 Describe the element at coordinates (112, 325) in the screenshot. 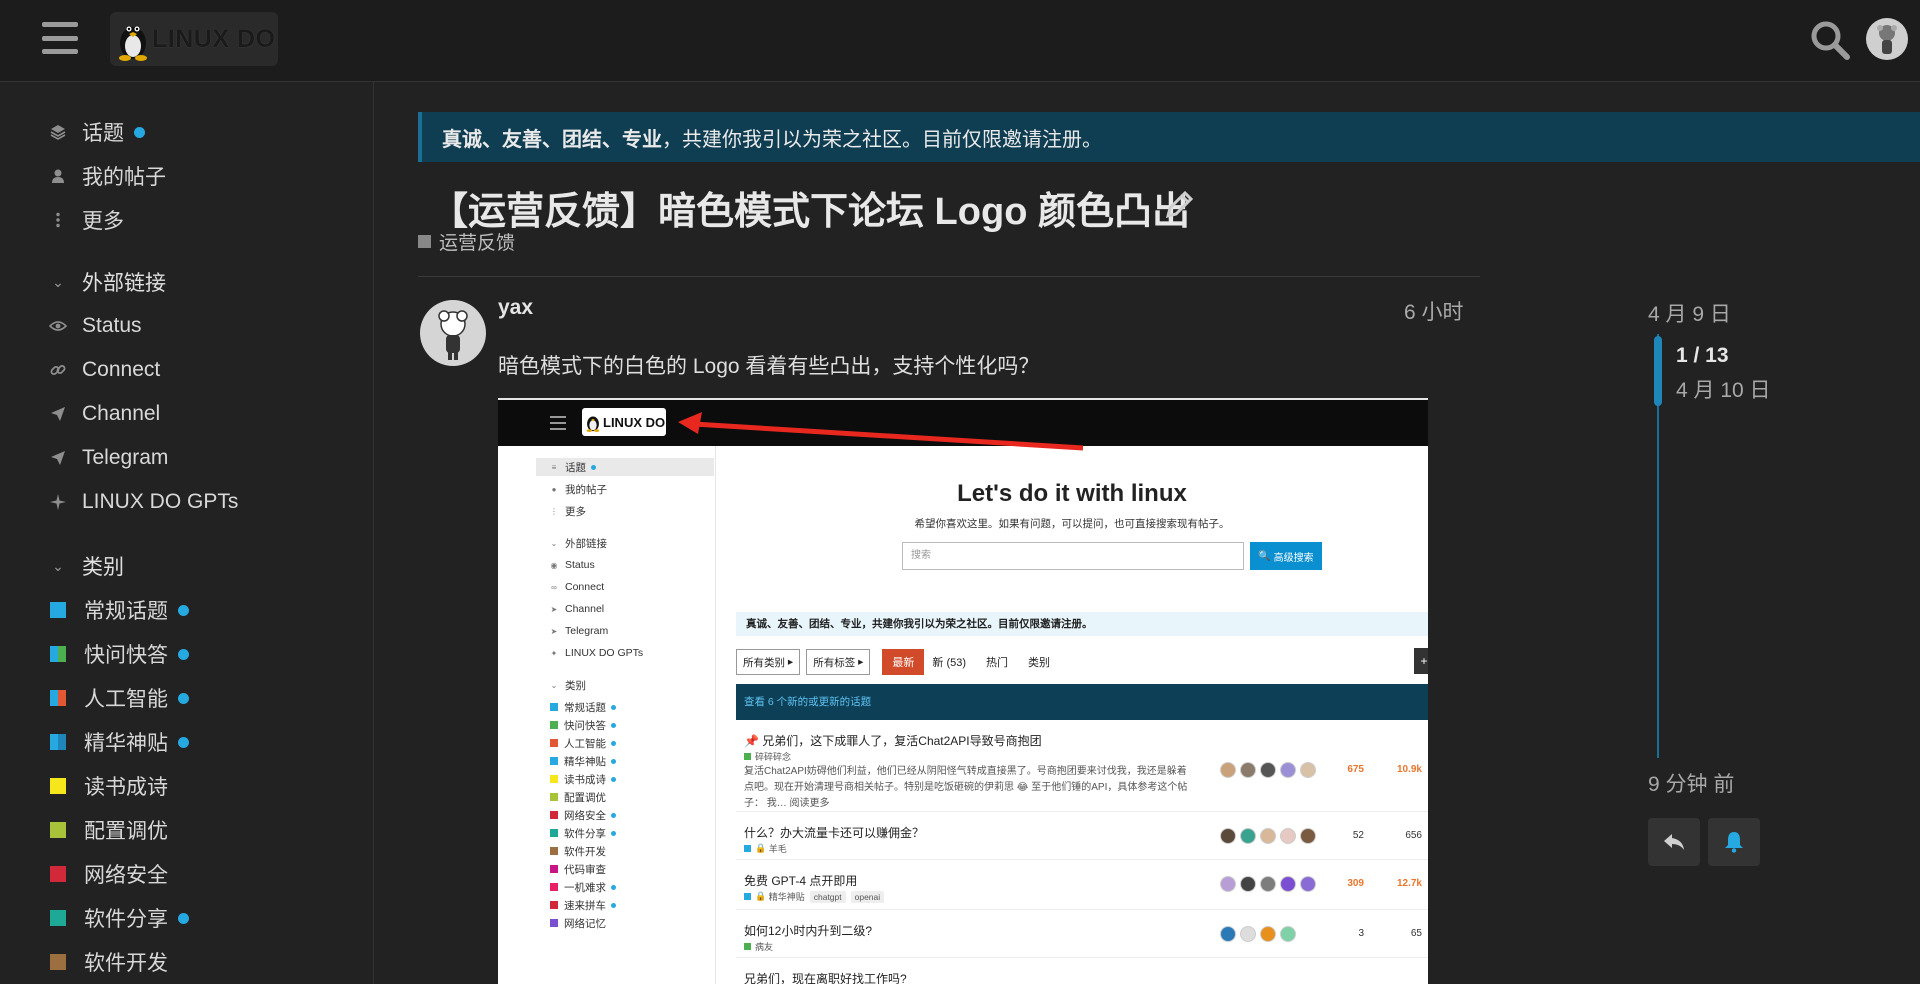

I see `sidebar-item-label: Status` at that location.